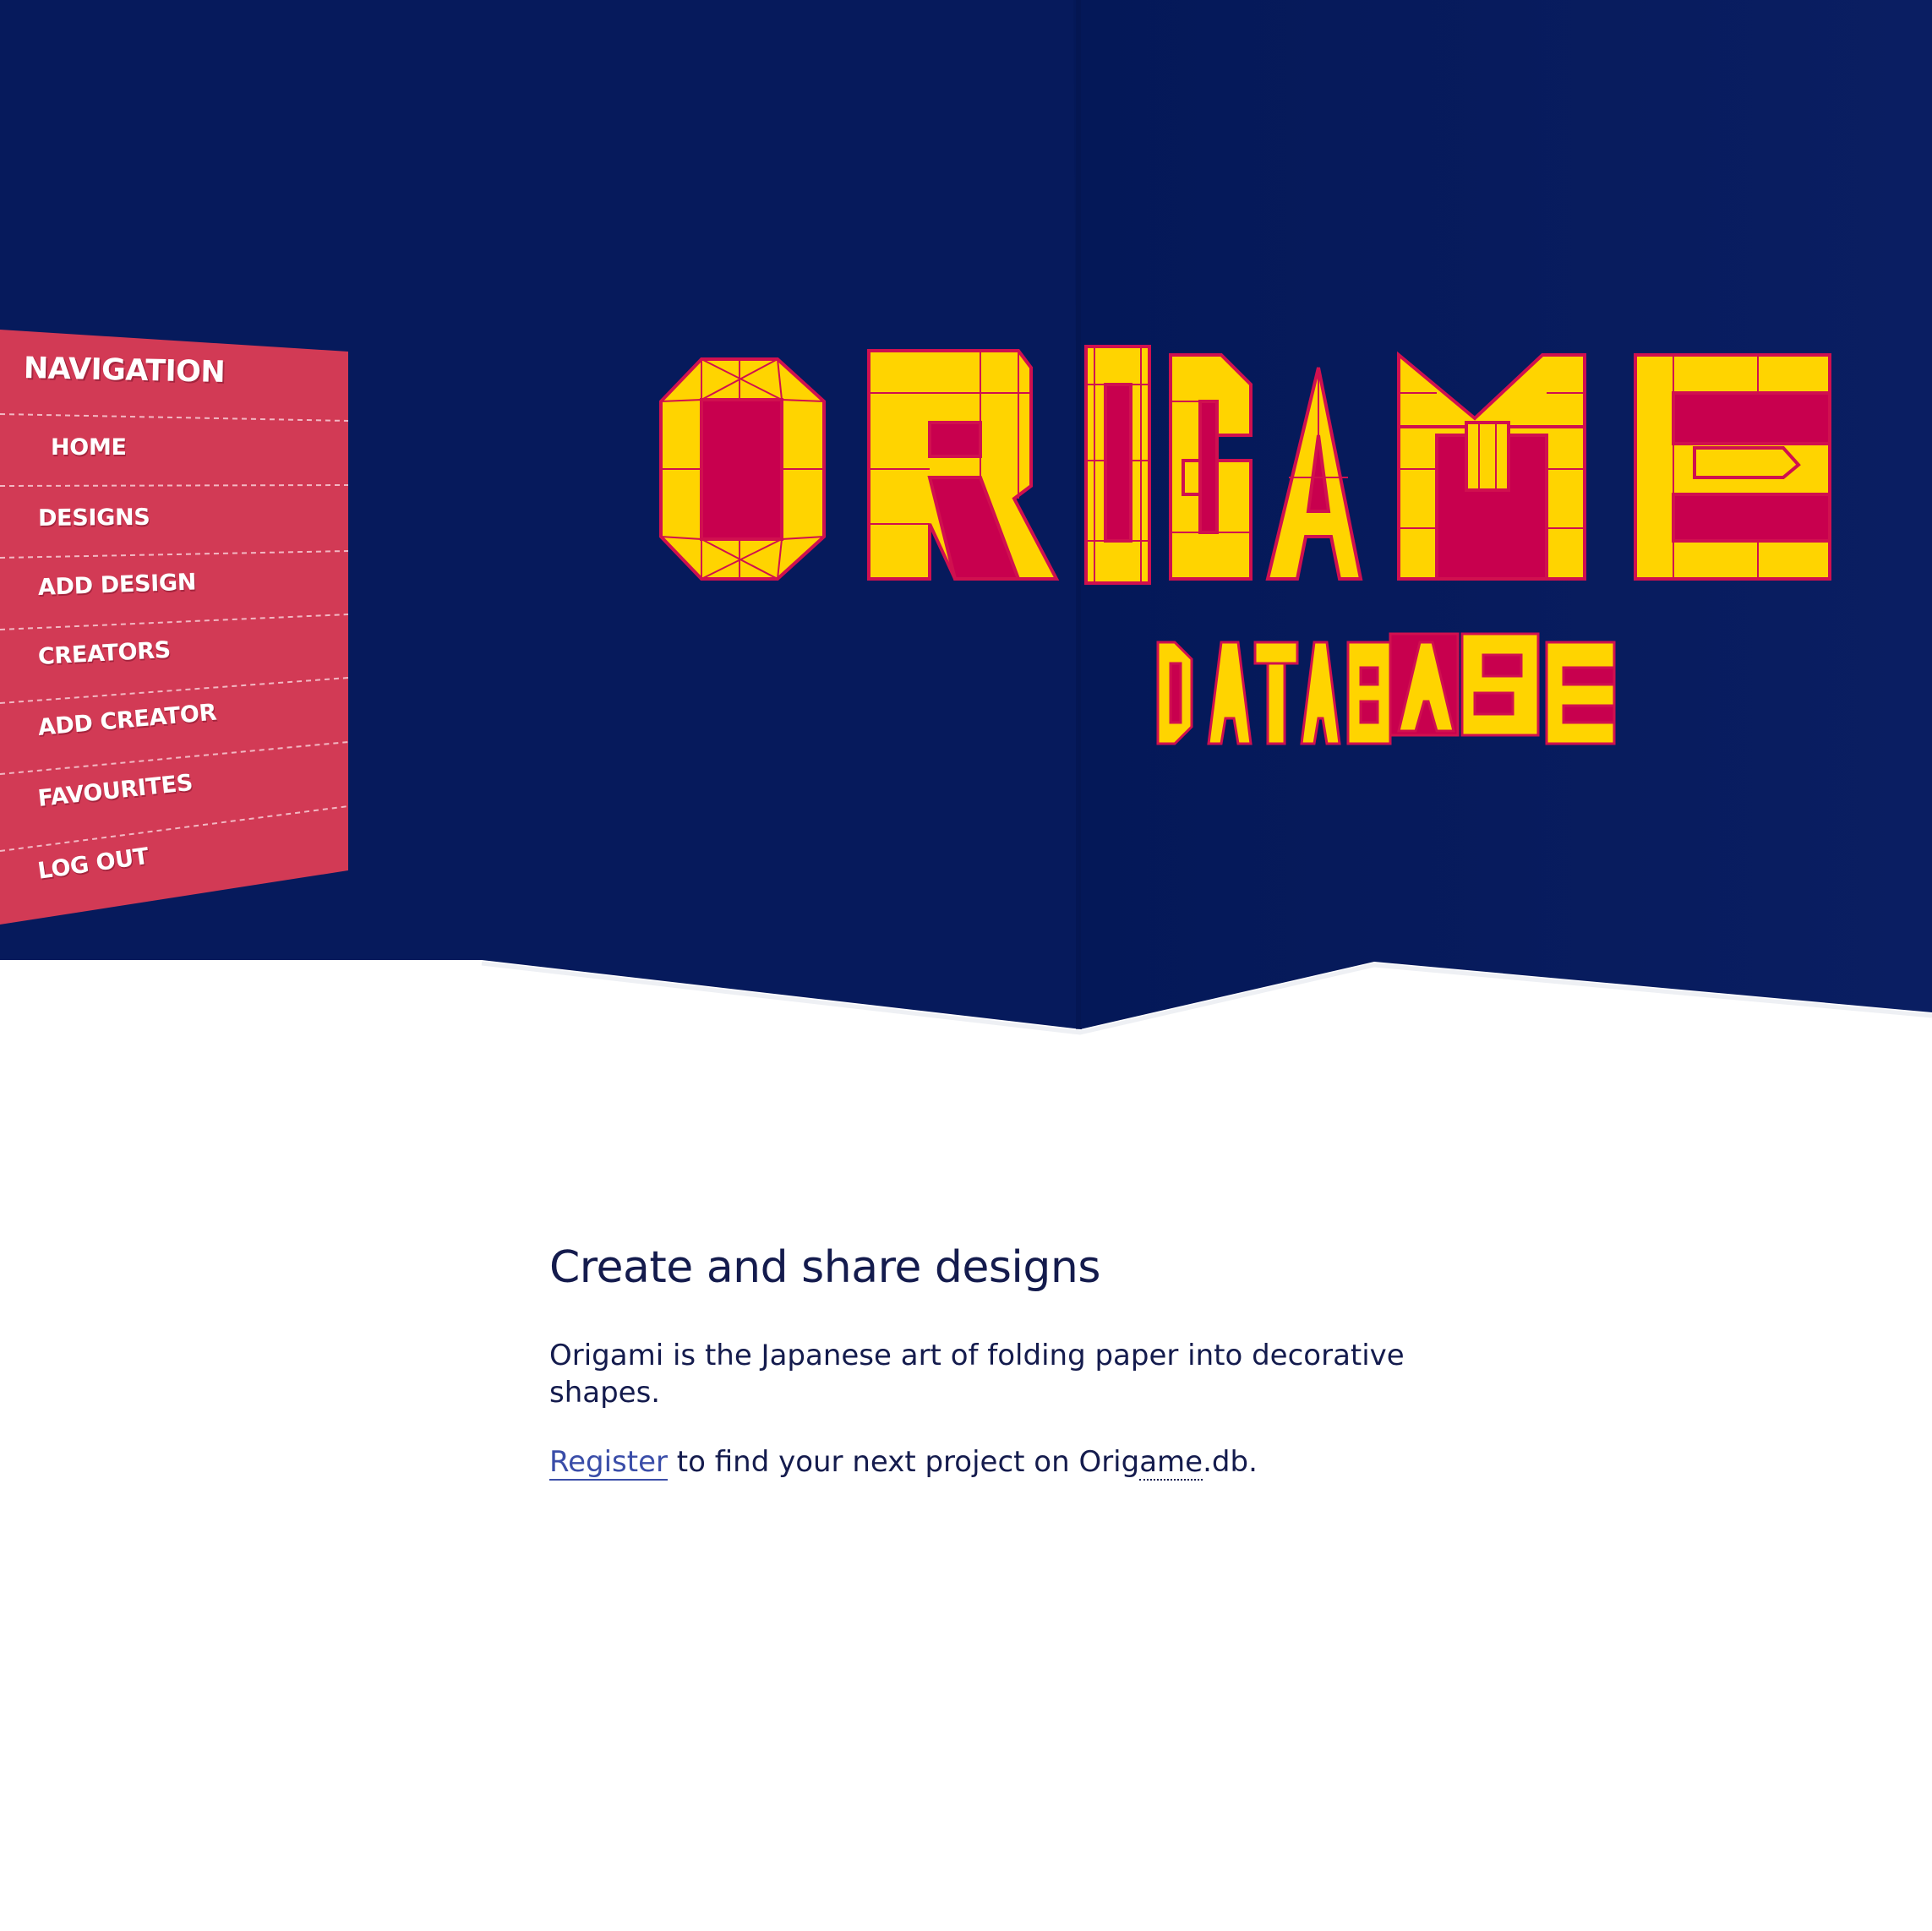  I want to click on nav-item-label: HOME, so click(89, 447).